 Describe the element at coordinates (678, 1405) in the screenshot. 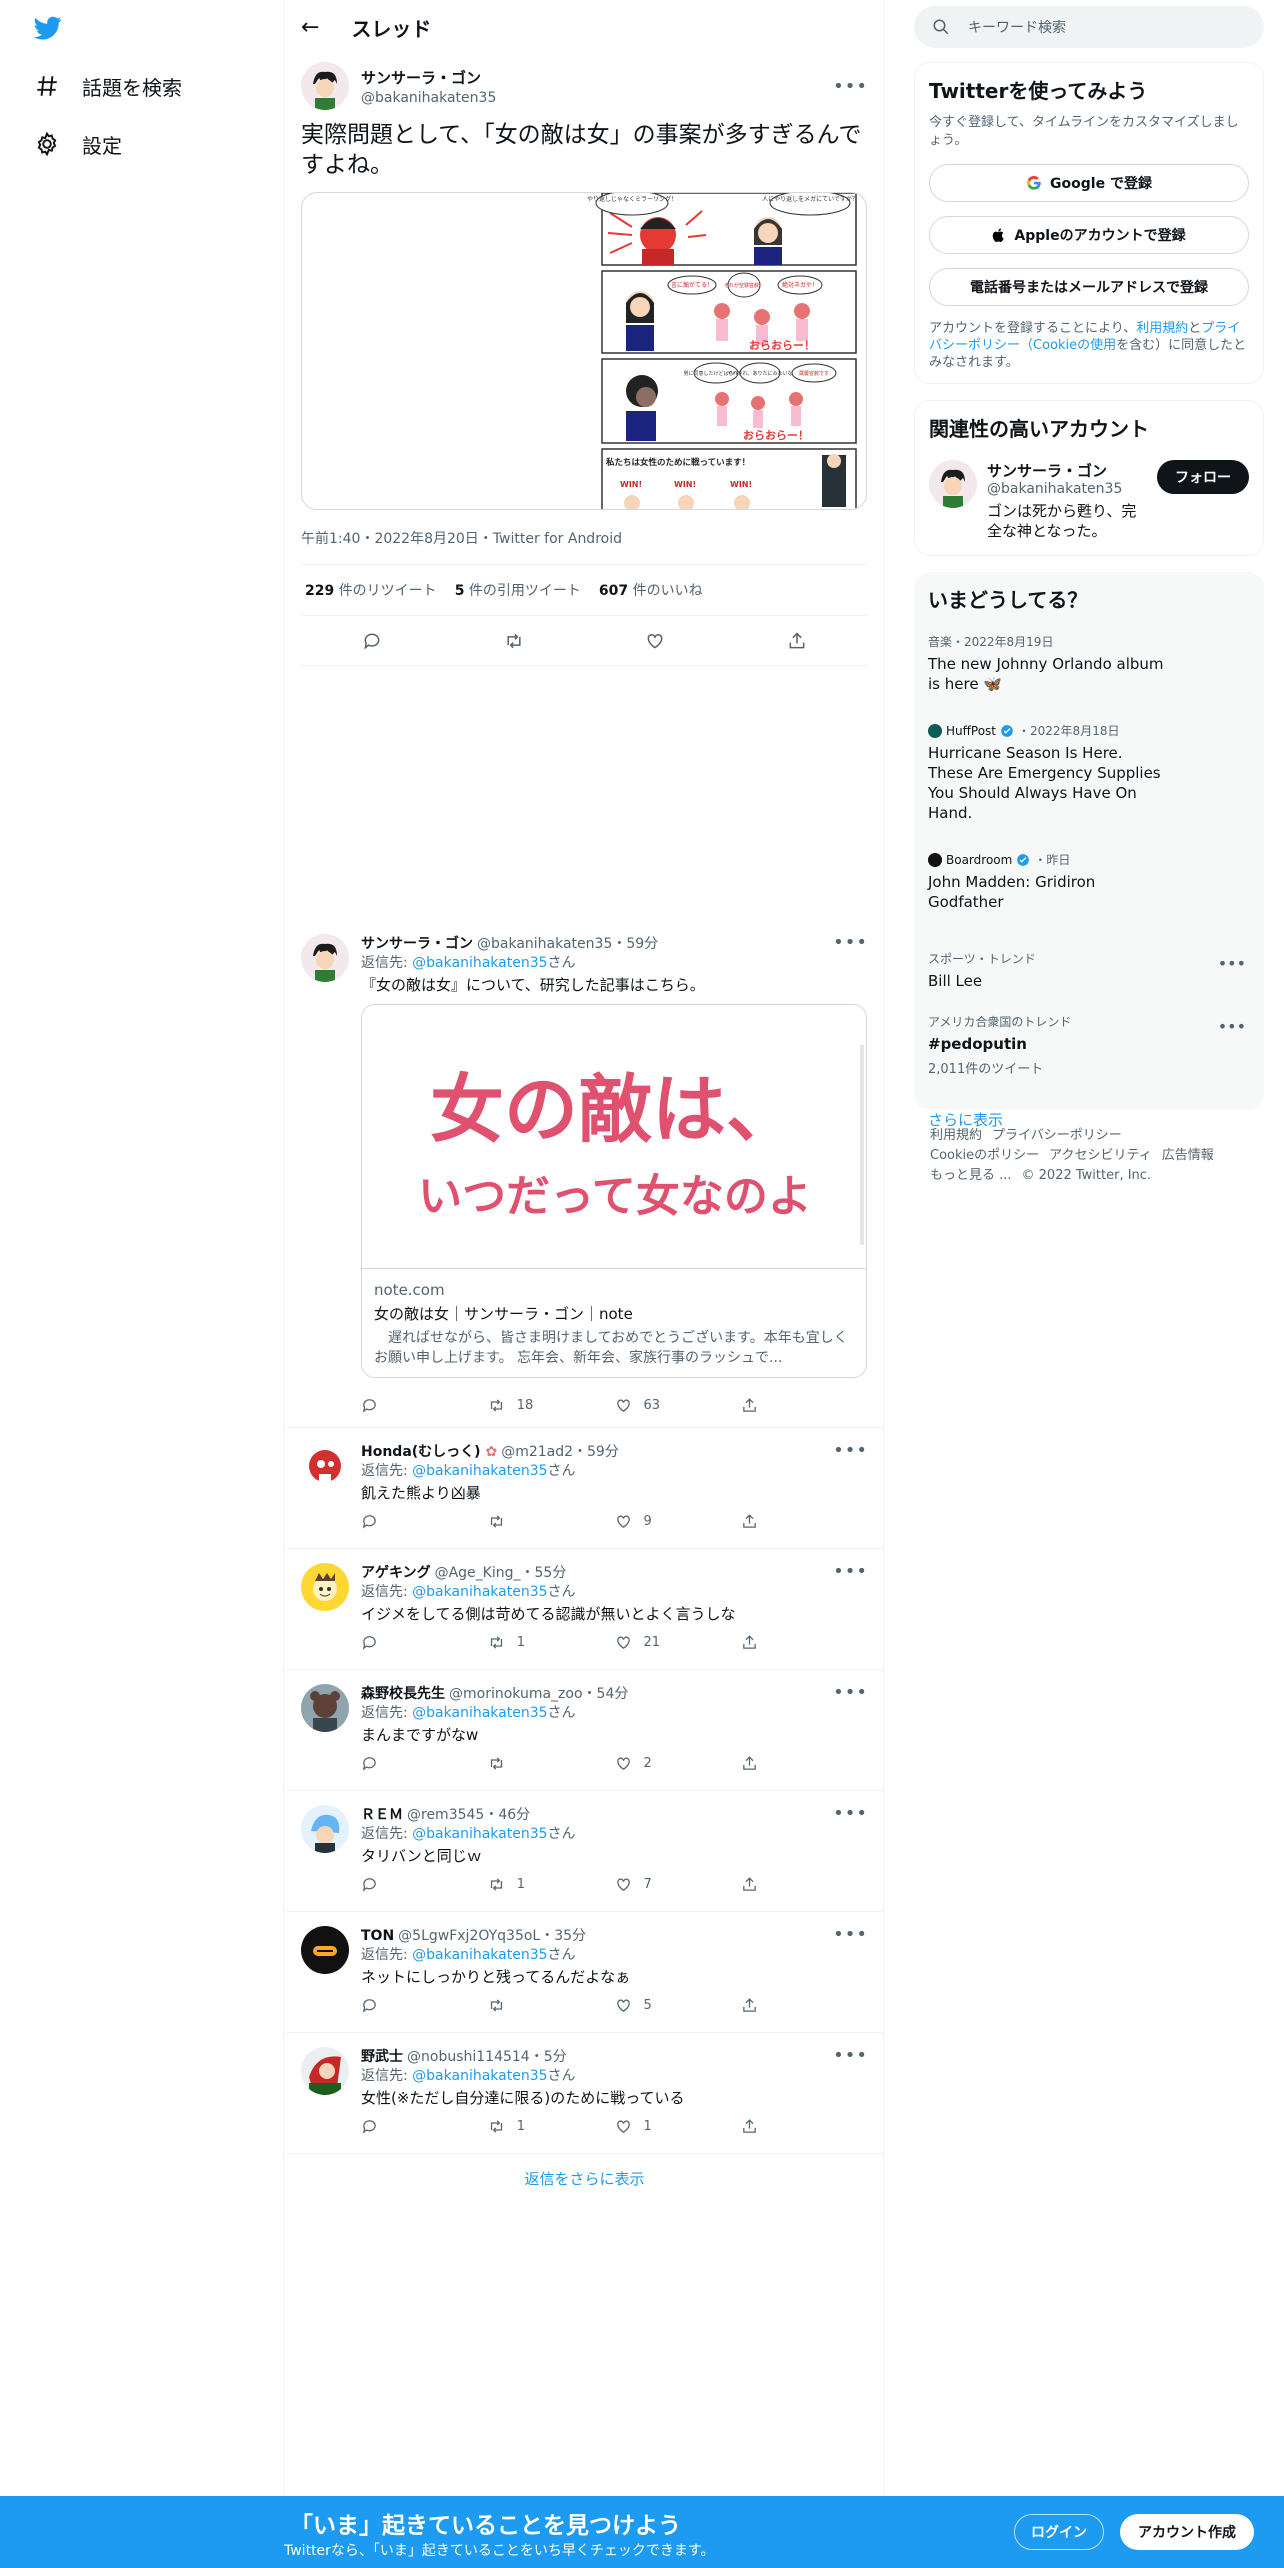

I see `like-action: 63` at that location.